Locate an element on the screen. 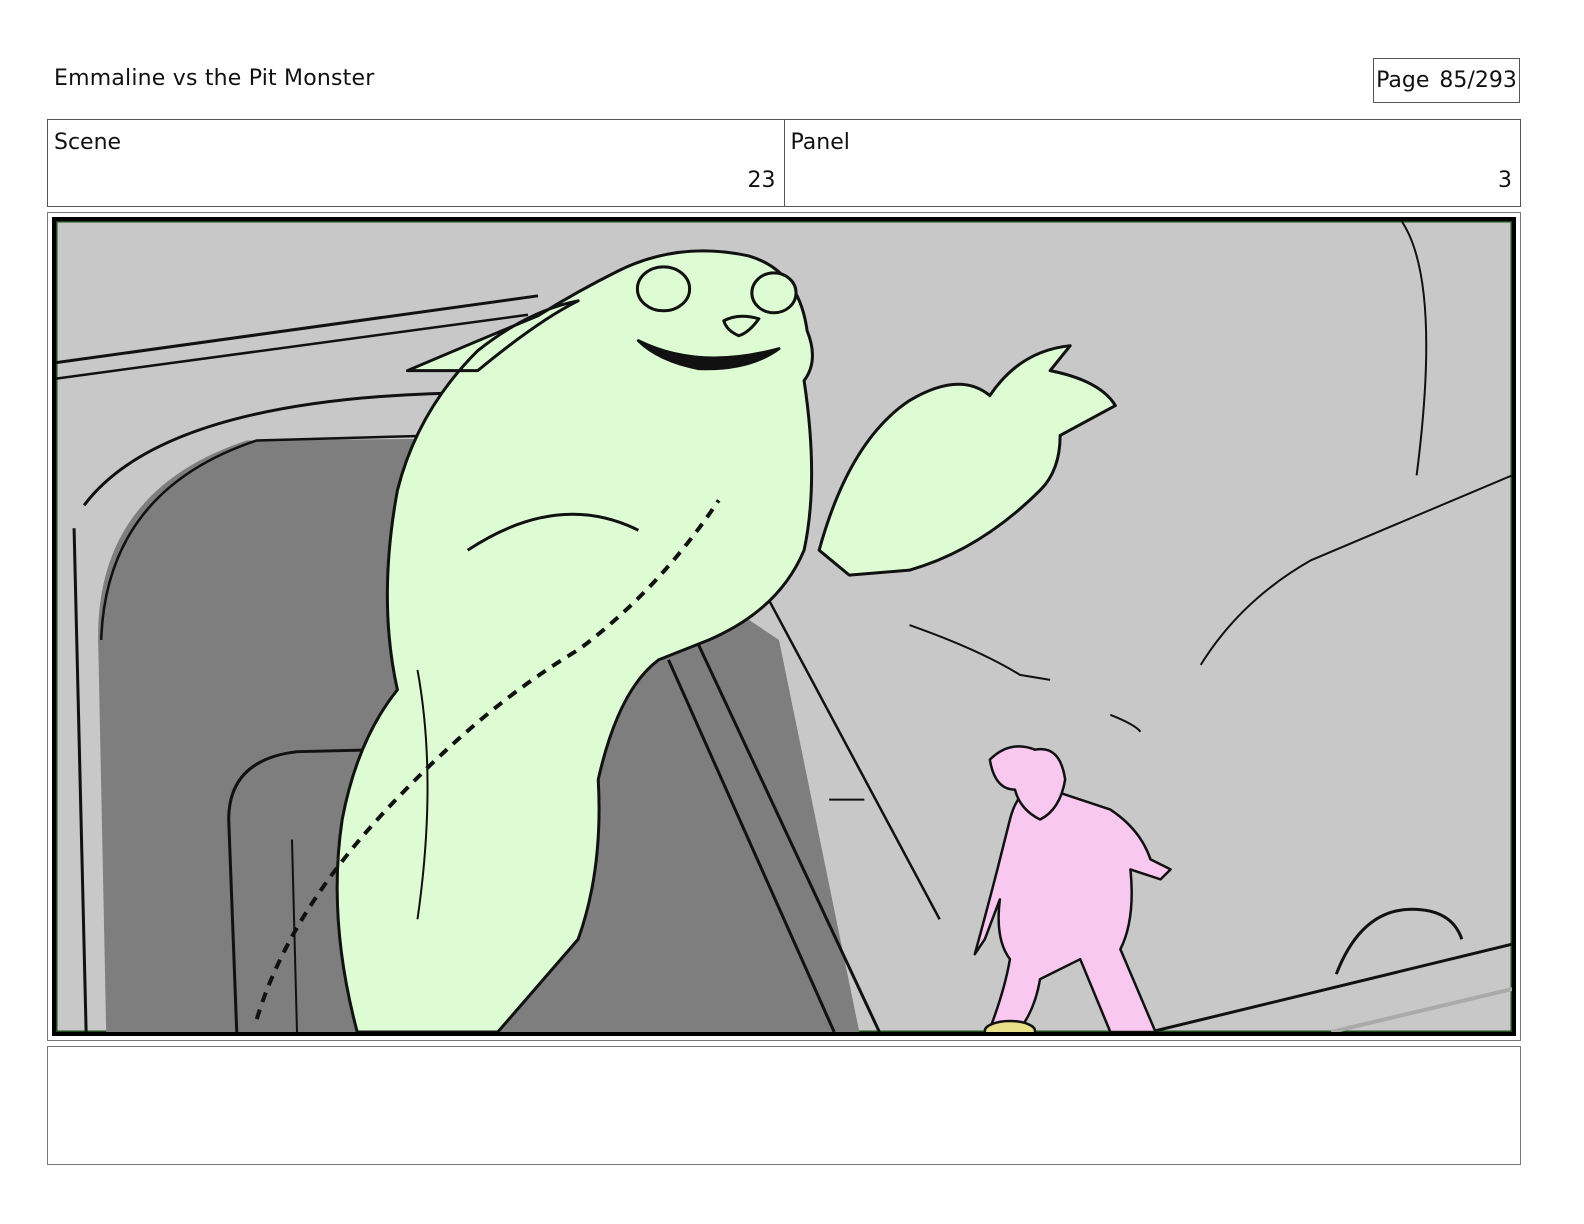 This screenshot has width=1584, height=1224. page-indicator: Page 85/293 is located at coordinates (1446, 80).